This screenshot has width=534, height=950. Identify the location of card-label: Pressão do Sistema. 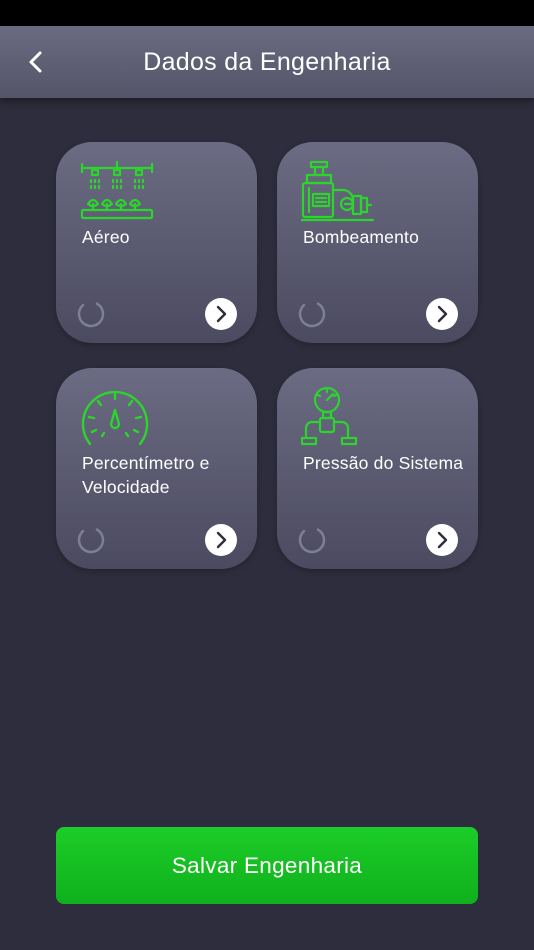
(383, 463).